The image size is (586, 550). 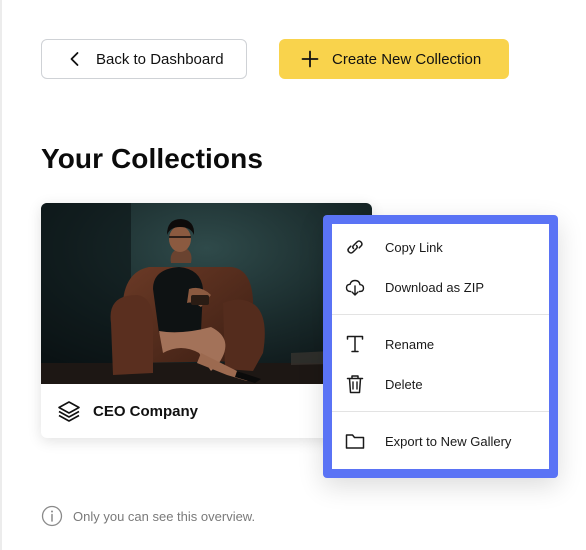 I want to click on menu-item-label: Delete, so click(x=404, y=384).